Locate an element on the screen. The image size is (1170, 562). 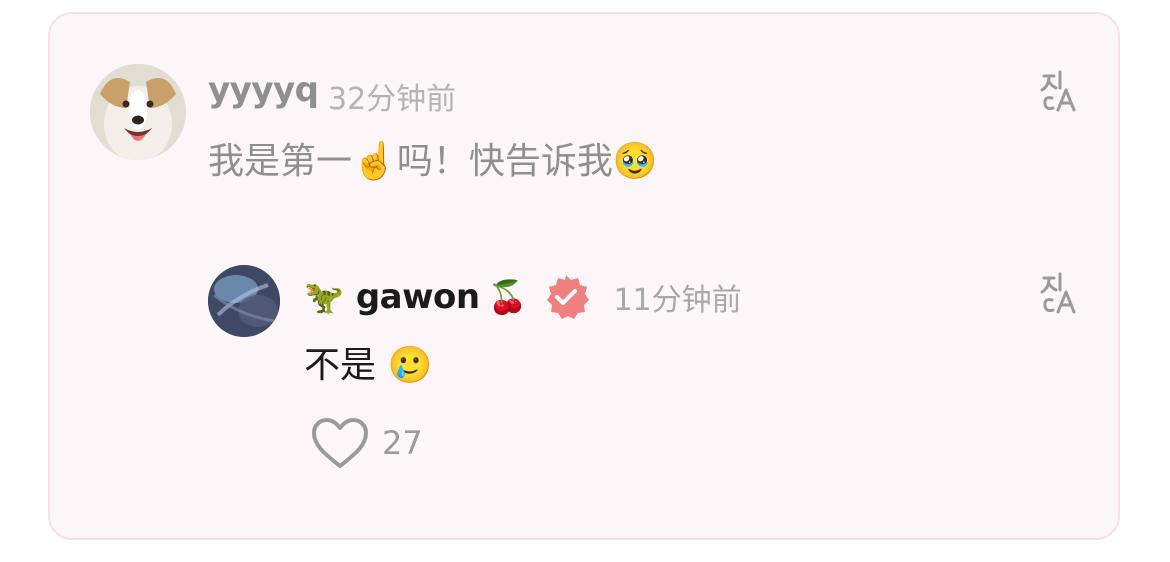
avatar-gawon is located at coordinates (244, 301).